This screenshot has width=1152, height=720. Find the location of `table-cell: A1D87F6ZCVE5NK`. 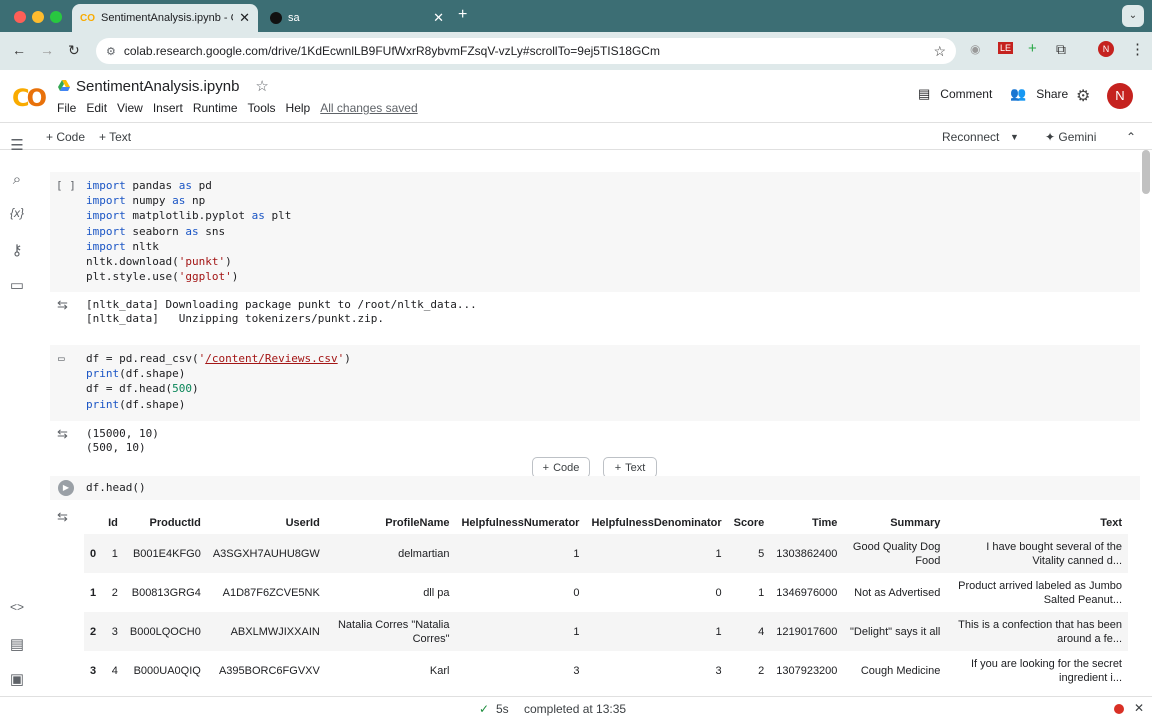

table-cell: A1D87F6ZCVE5NK is located at coordinates (271, 592).